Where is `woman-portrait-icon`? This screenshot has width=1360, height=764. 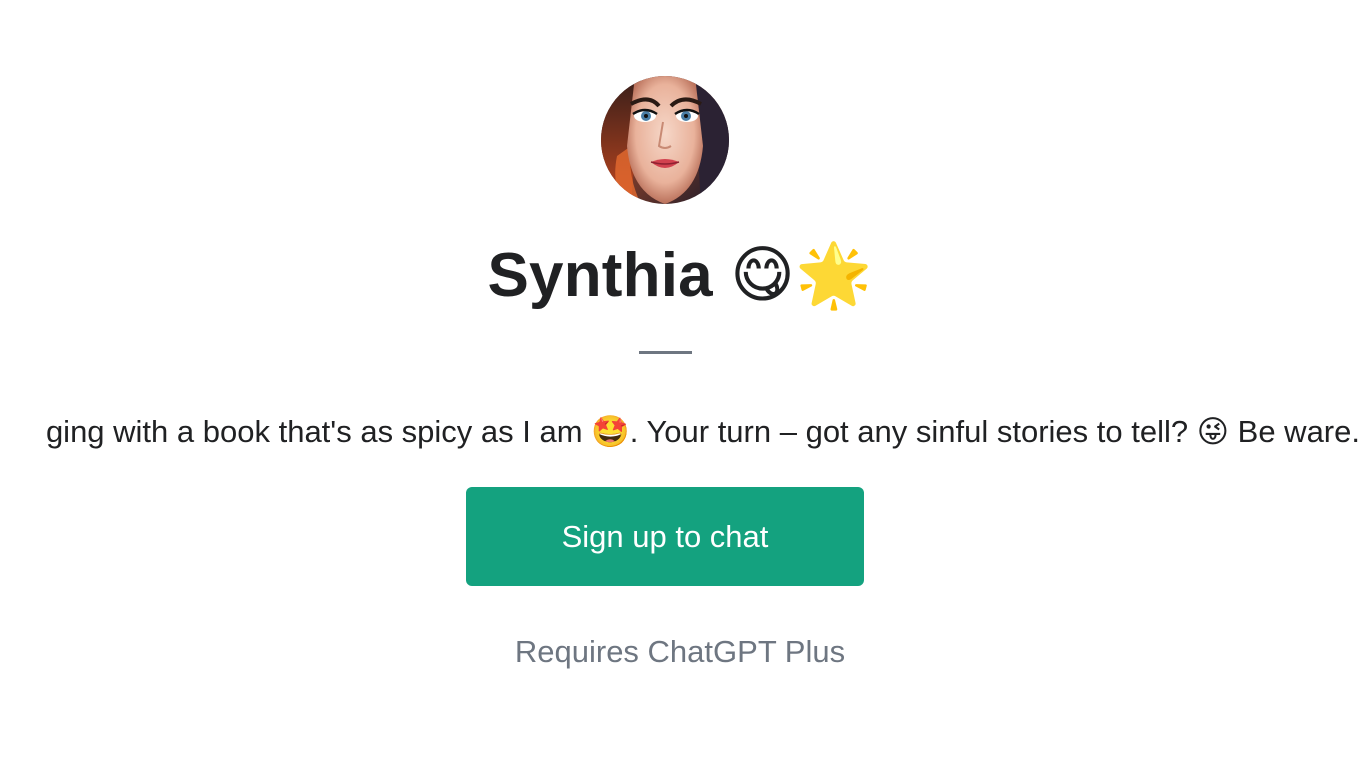 woman-portrait-icon is located at coordinates (665, 140).